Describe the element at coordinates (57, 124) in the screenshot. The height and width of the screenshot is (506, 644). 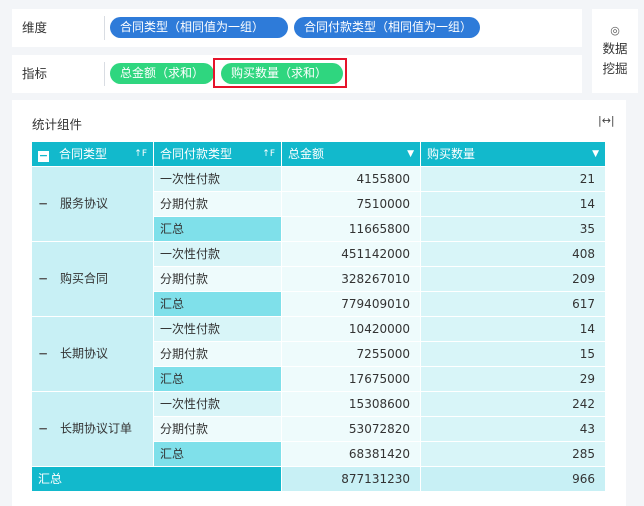
I see `panel-title: 统计组件` at that location.